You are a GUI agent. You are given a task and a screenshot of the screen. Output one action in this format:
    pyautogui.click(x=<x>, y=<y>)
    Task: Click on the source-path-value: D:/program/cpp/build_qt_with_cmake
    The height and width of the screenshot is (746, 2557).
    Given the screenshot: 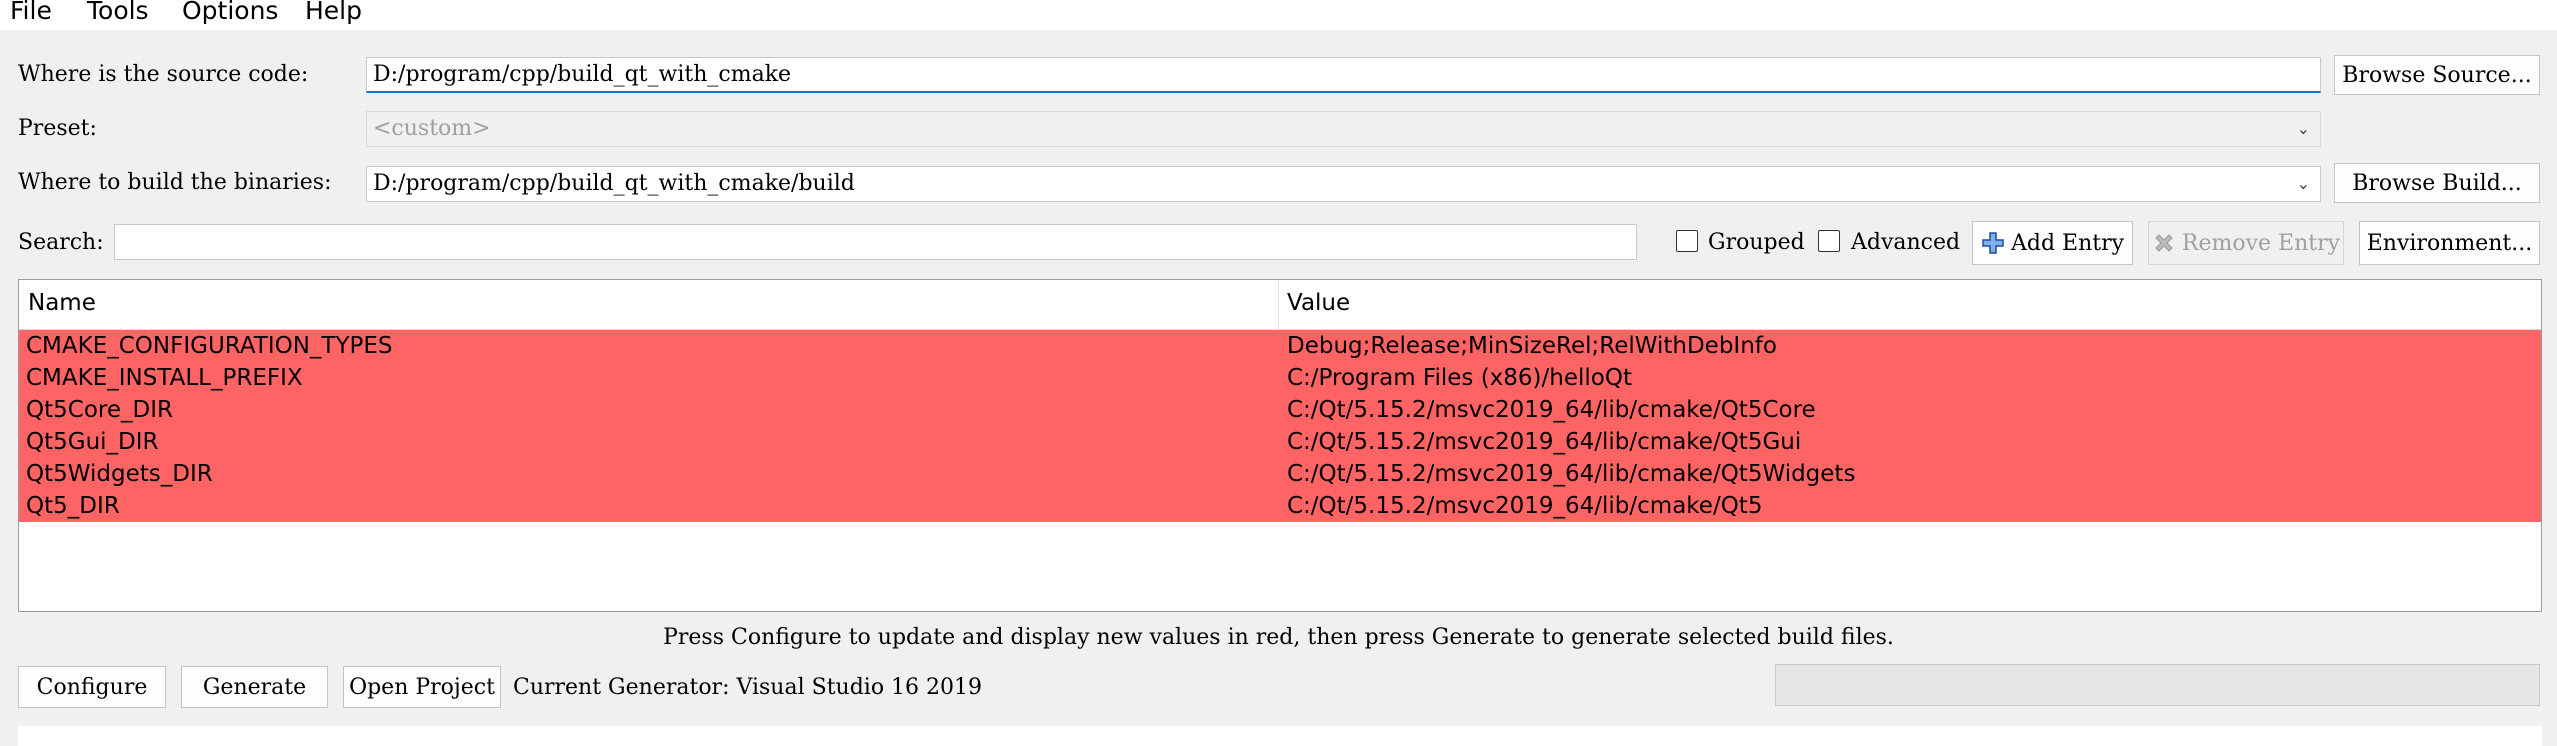 What is the action you would take?
    pyautogui.click(x=582, y=74)
    